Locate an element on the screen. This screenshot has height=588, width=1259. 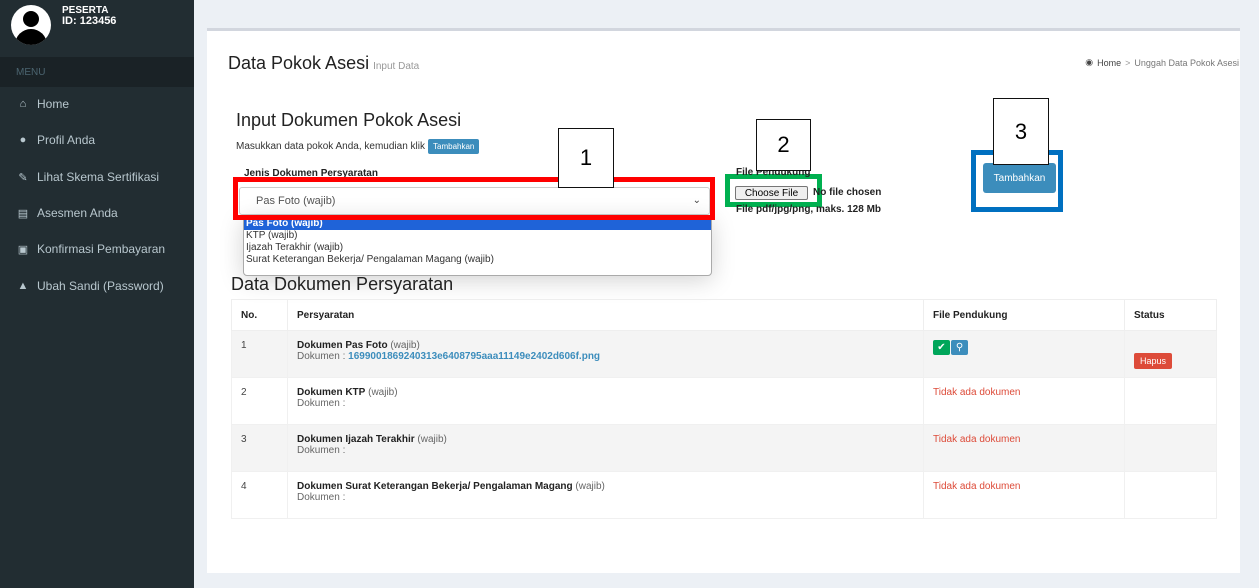
breadcrumb-current: Unggah Data Pokok Asesi is located at coordinates (1186, 62).